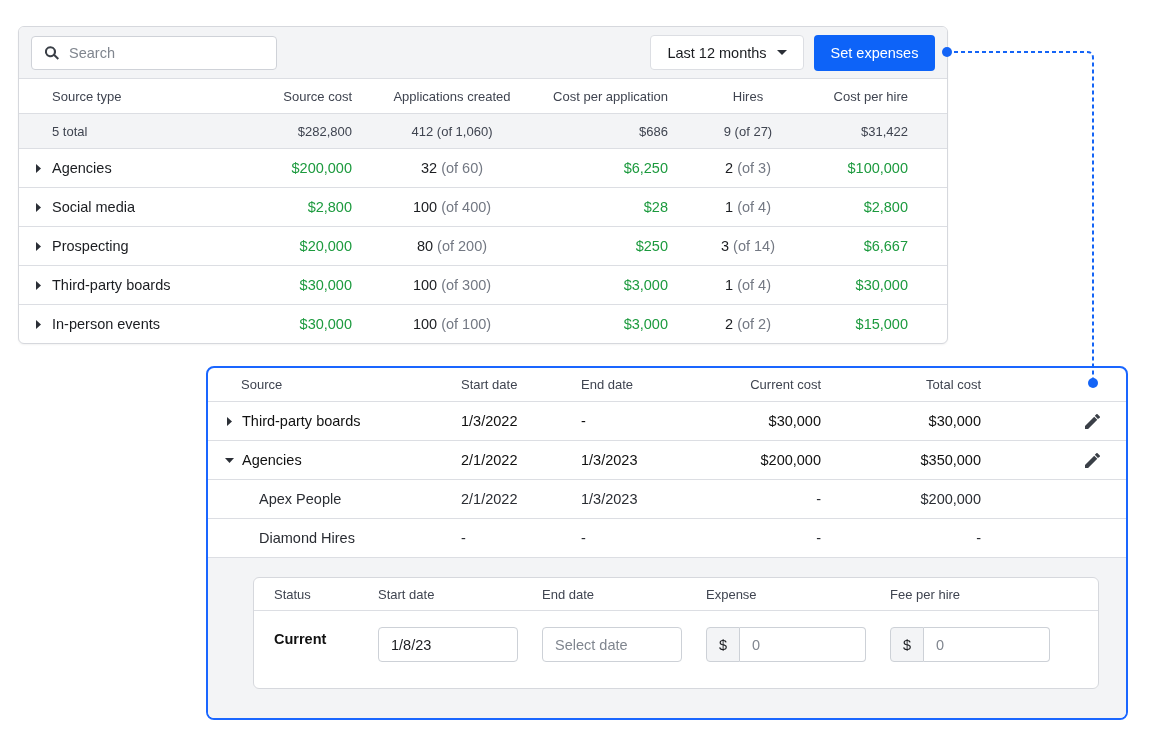  What do you see at coordinates (334, 538) in the screenshot?
I see `source-name: Diamond Hires` at bounding box center [334, 538].